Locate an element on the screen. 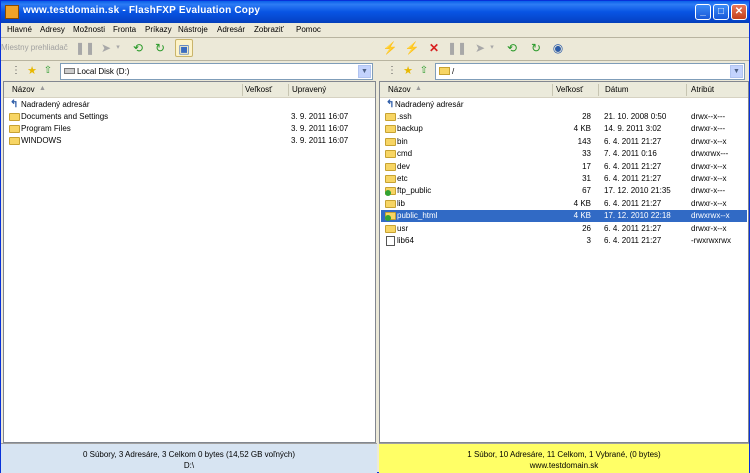 The width and height of the screenshot is (750, 473). minimize-button: _ is located at coordinates (703, 12).